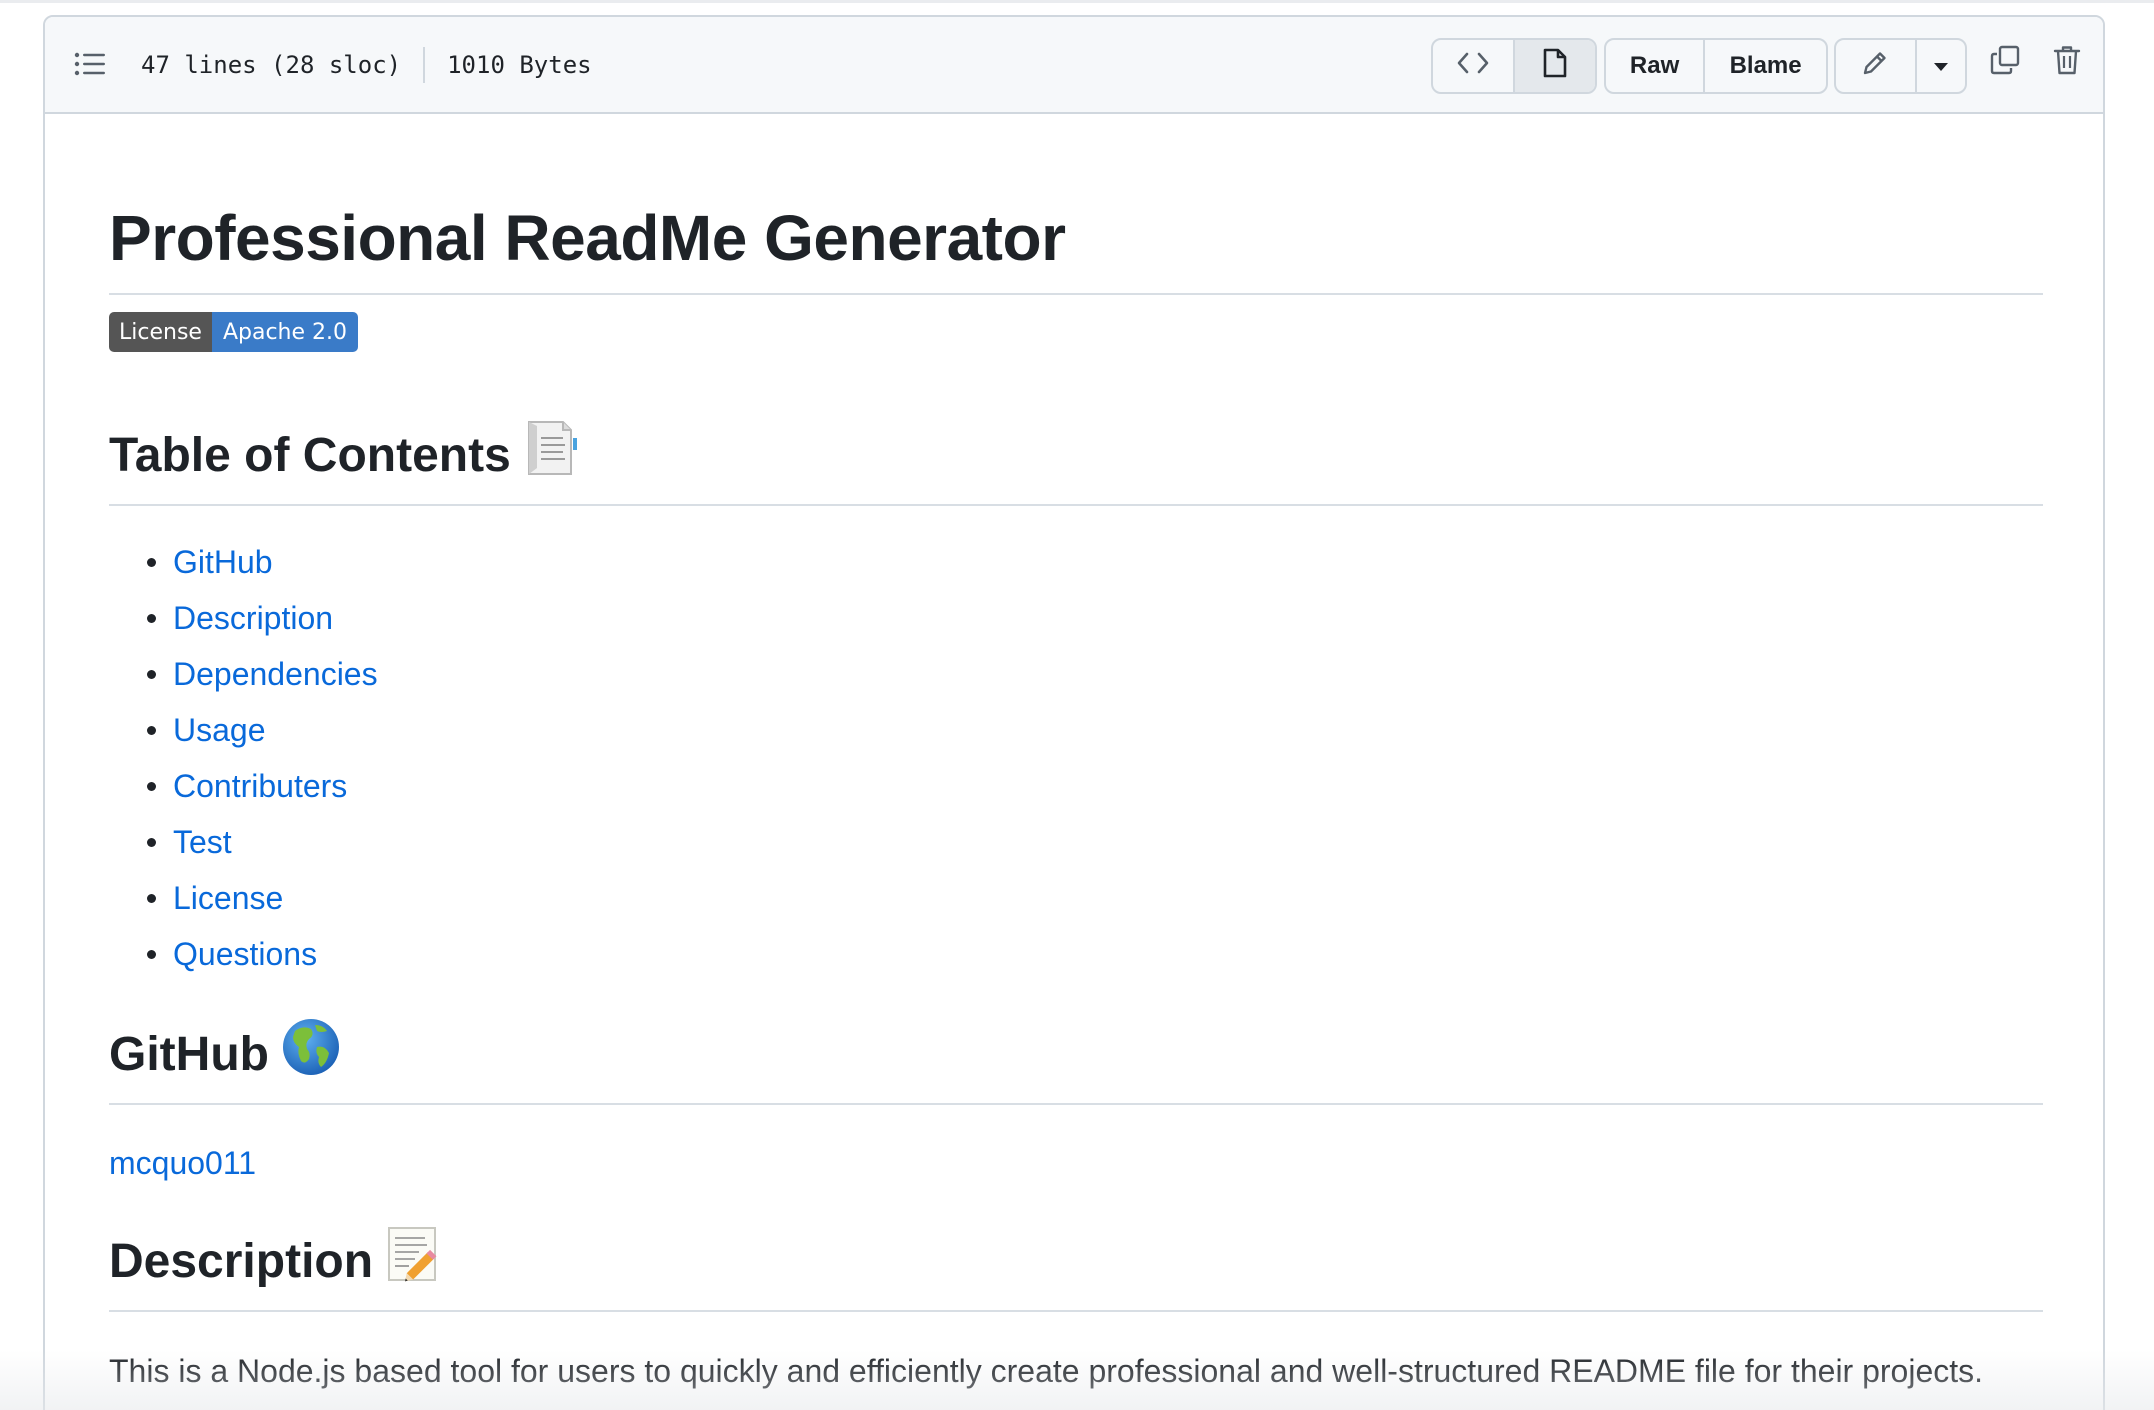 This screenshot has width=2154, height=1410. What do you see at coordinates (519, 65) in the screenshot?
I see `file-size: 1010 Bytes` at bounding box center [519, 65].